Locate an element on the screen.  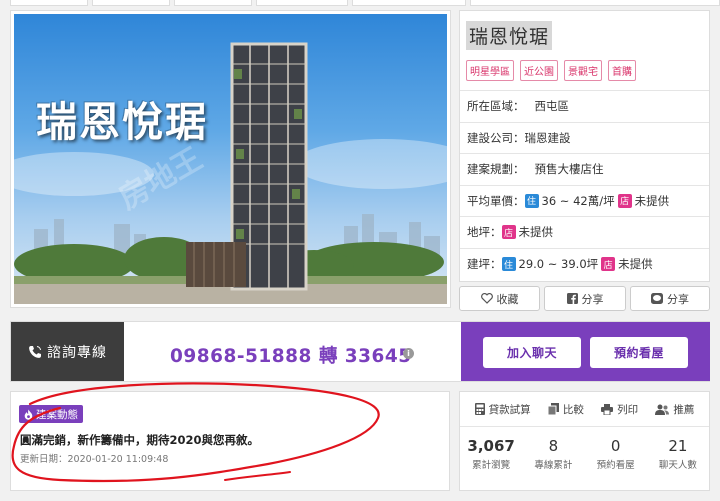
land-row: 地坪： 店 未提供 is located at coordinates (584, 233).